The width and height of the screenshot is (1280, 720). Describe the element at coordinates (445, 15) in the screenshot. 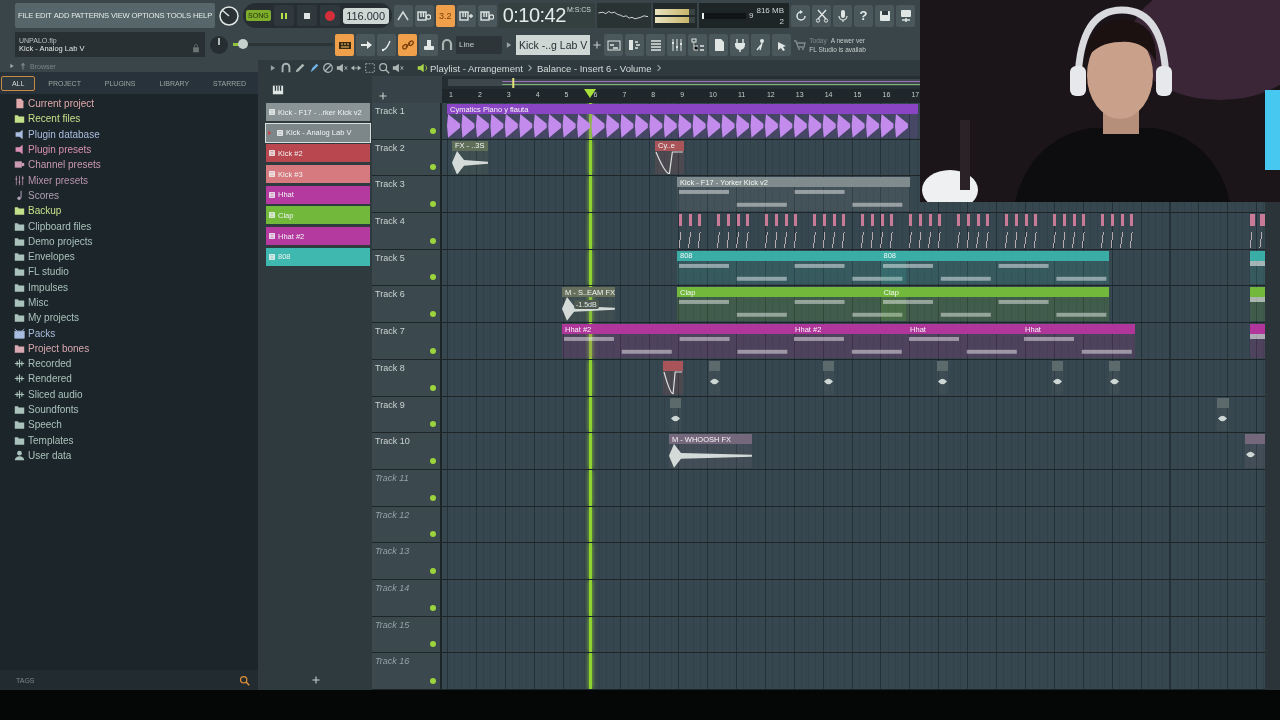

I see `countdown-toggle: 3.2` at that location.